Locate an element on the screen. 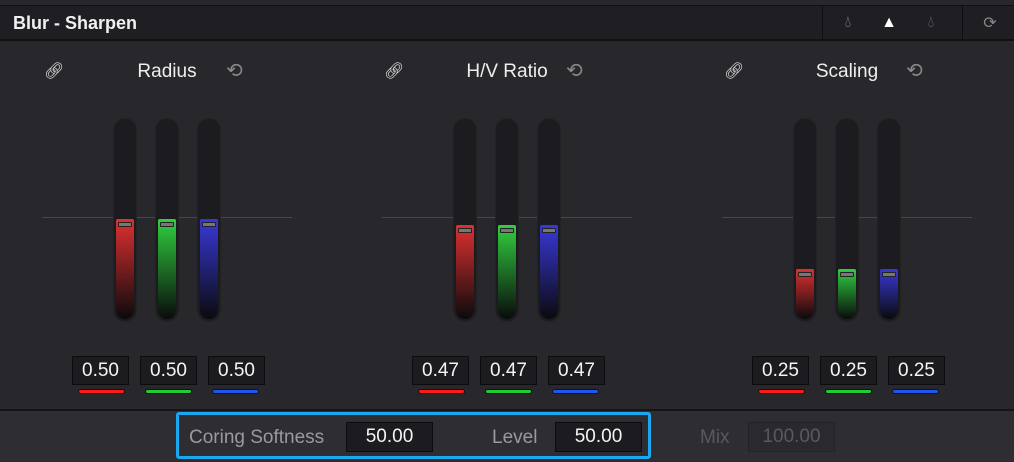 The image size is (1014, 462). red-value-input: 0.25 is located at coordinates (780, 370).